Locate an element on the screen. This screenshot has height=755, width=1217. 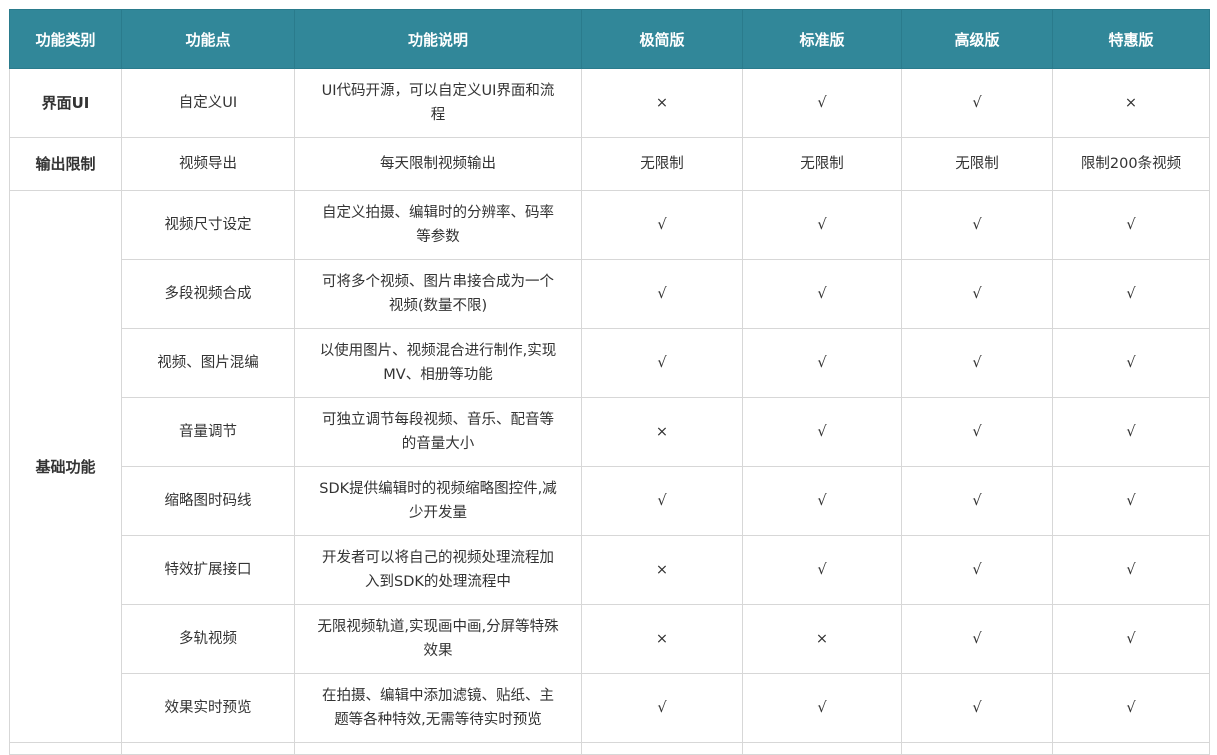
feature-cell: 效果实时预览 is located at coordinates (208, 708).